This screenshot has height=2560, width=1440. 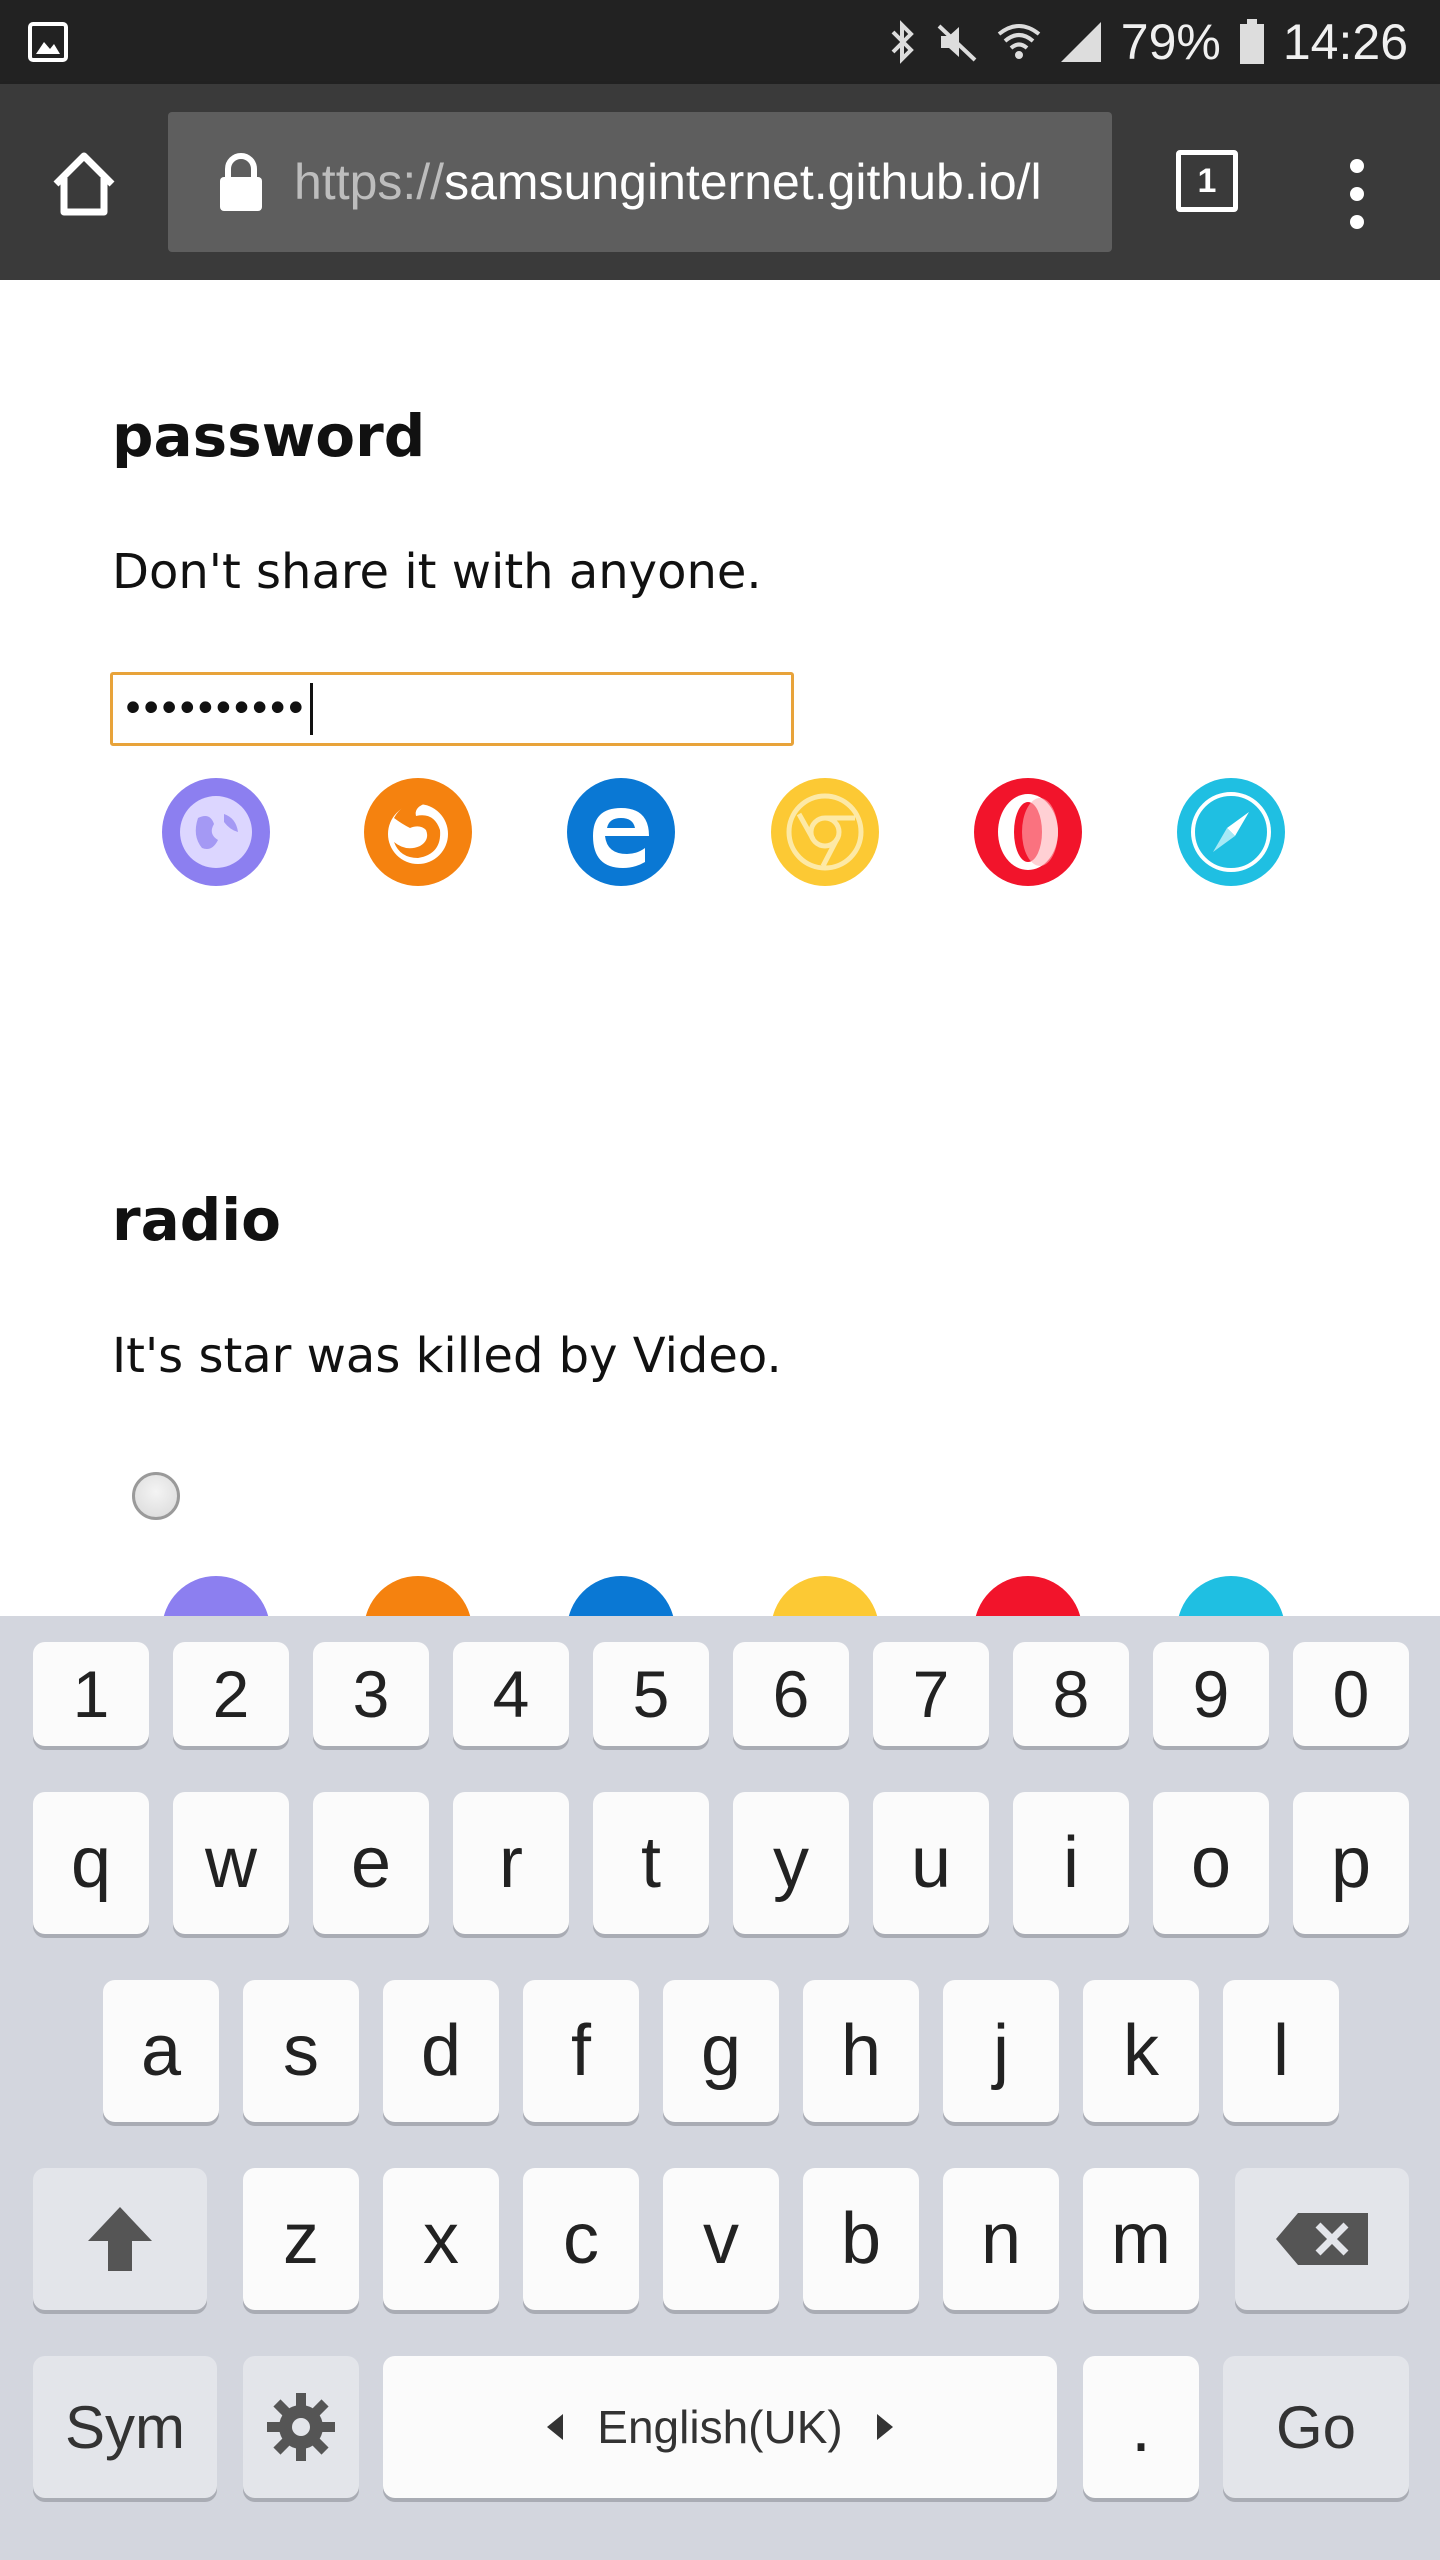 What do you see at coordinates (1019, 42) in the screenshot?
I see `wifi-icon` at bounding box center [1019, 42].